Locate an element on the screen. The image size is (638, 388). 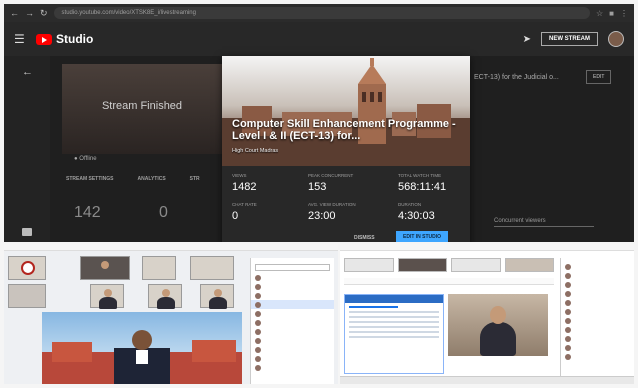
stat-value: 23:00 is located at coordinates (322, 216).